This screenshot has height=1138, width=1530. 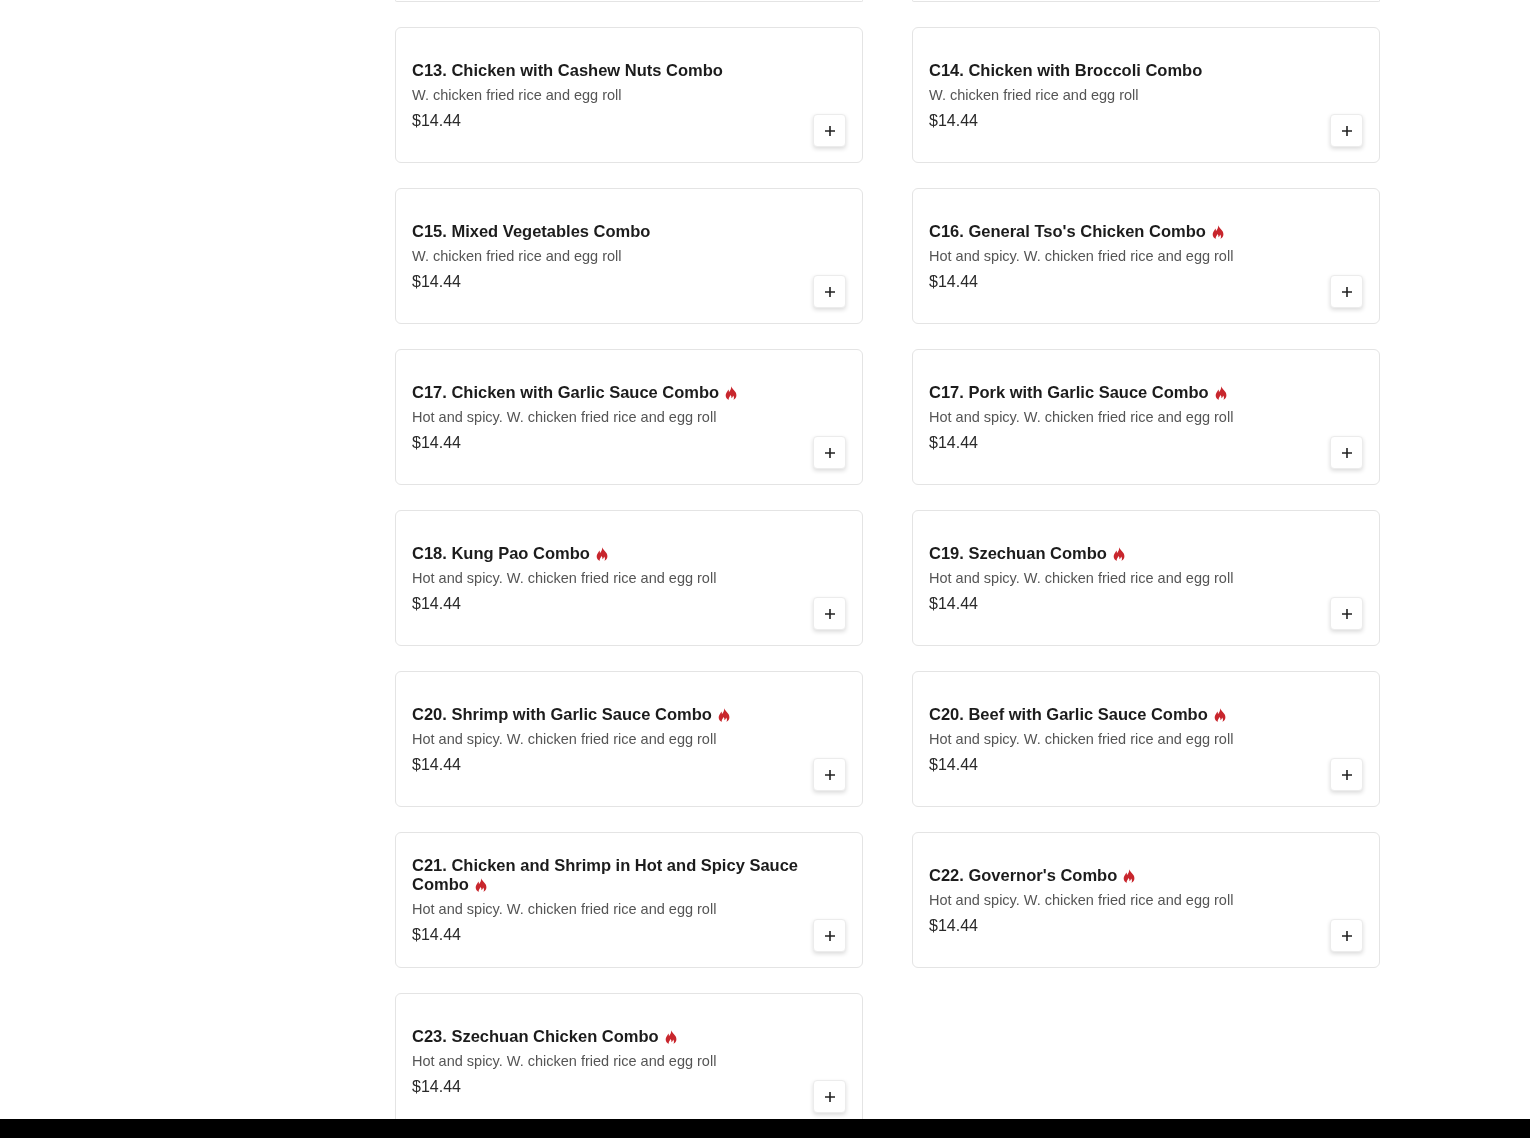 I want to click on item-name: C21. Chicken and Shrimp in Hot and Spicy Sauce Combo, so click(x=605, y=874).